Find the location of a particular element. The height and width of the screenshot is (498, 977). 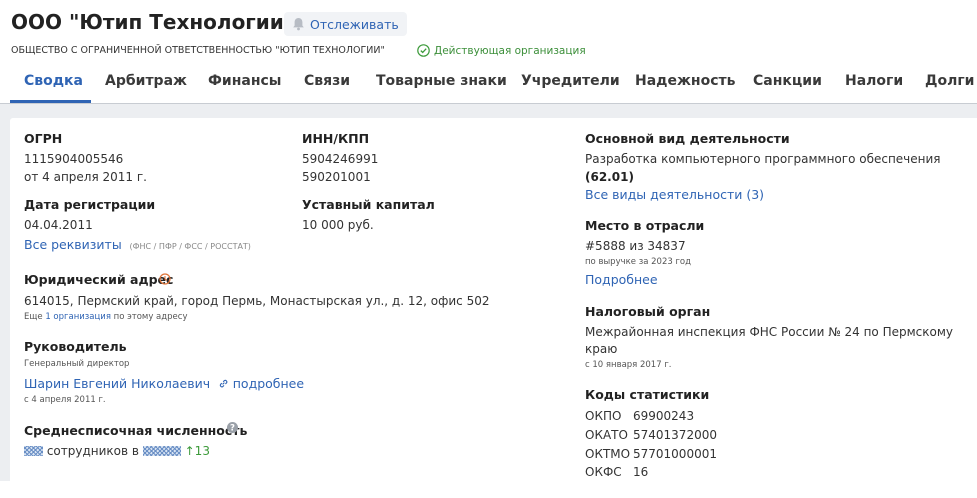

hidden-count-placeholder is located at coordinates (33, 451).